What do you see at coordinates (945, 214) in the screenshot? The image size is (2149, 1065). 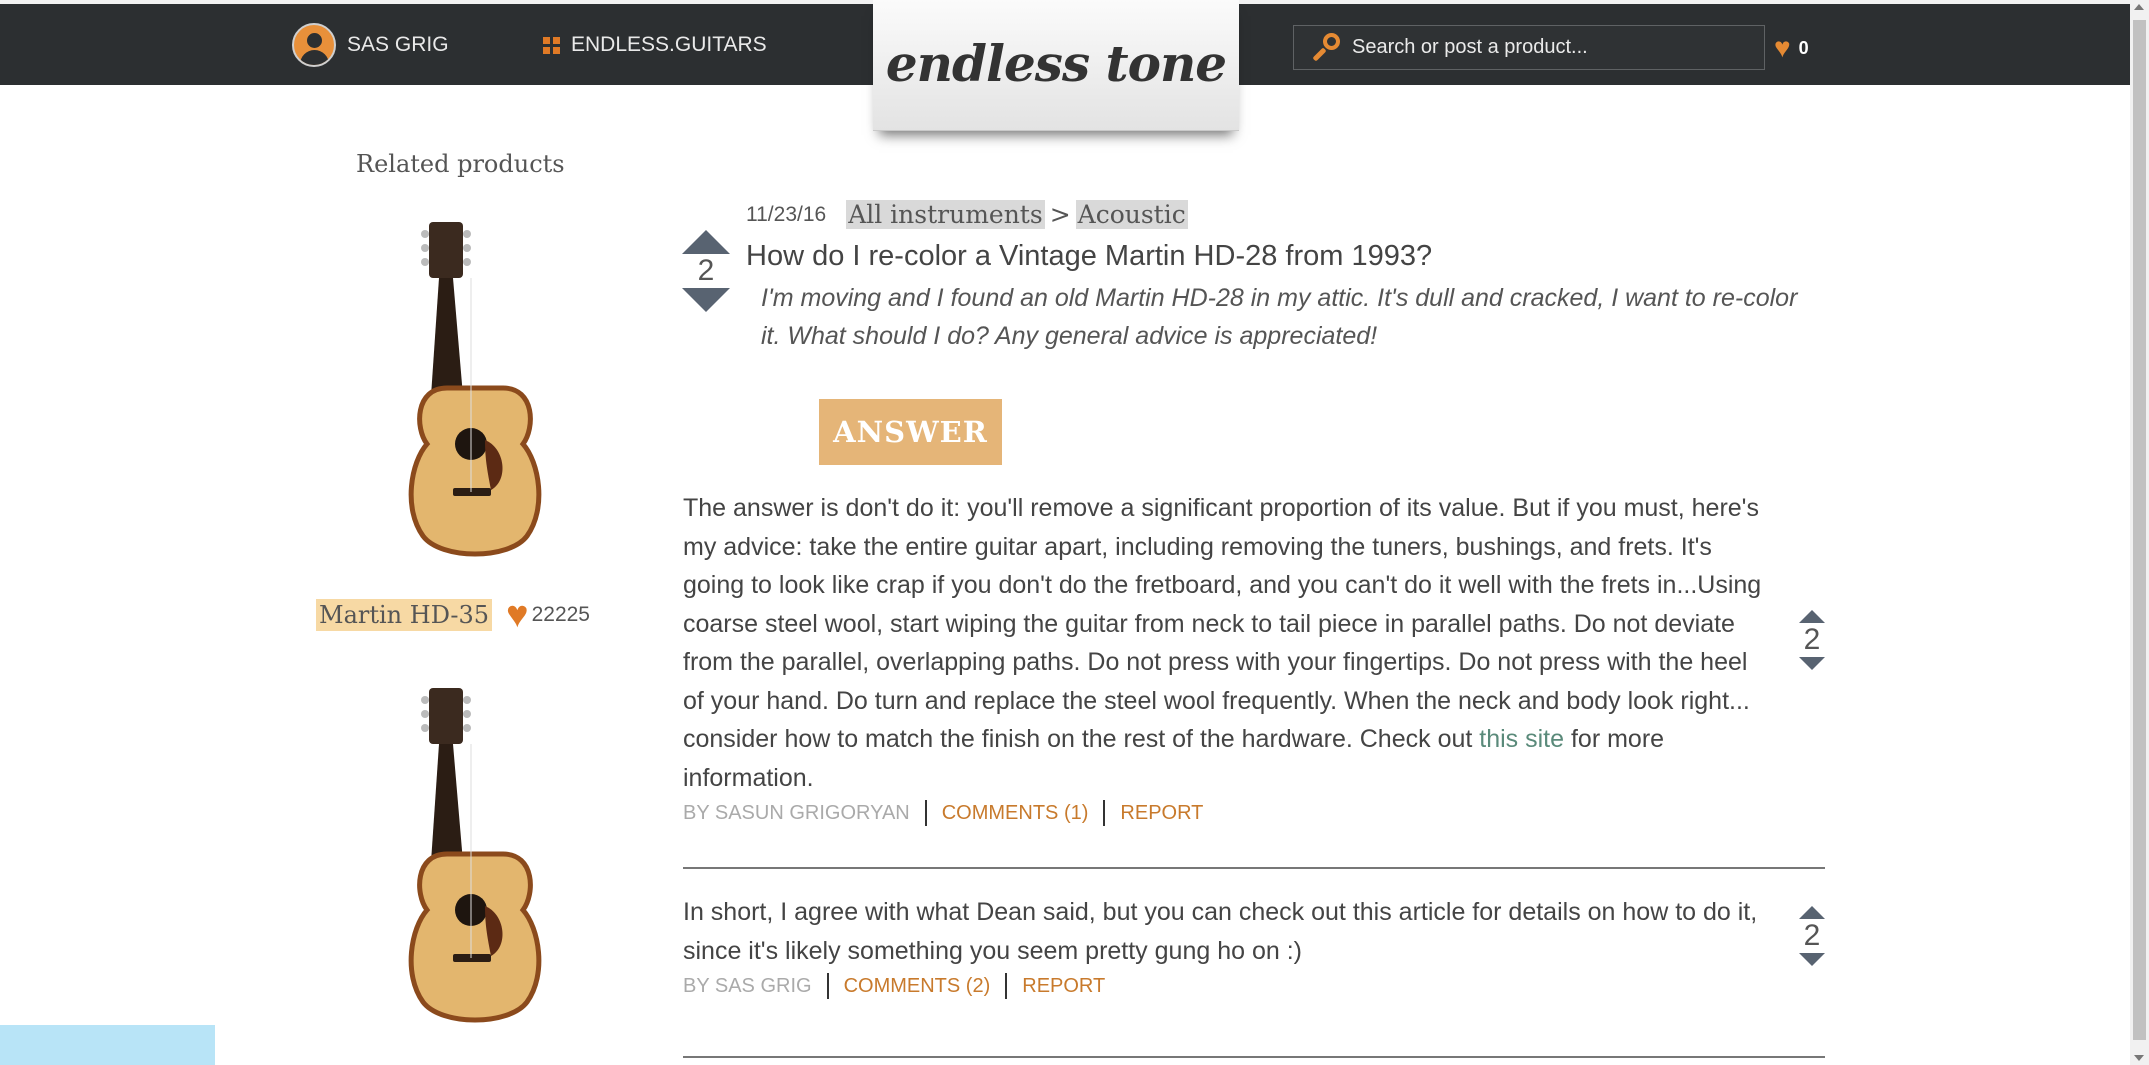 I see `breadcrumb-all-instruments: All instruments` at bounding box center [945, 214].